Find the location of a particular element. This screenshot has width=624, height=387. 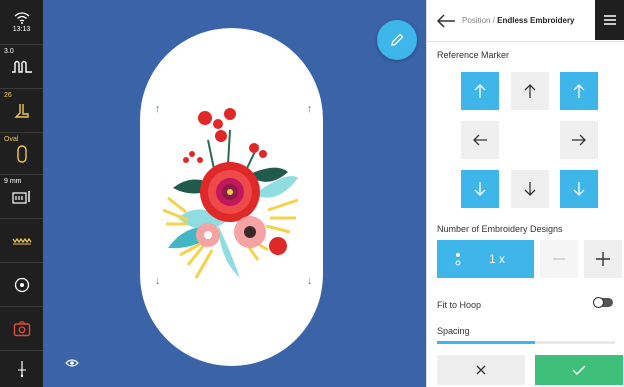

needle-icon is located at coordinates (21, 369).